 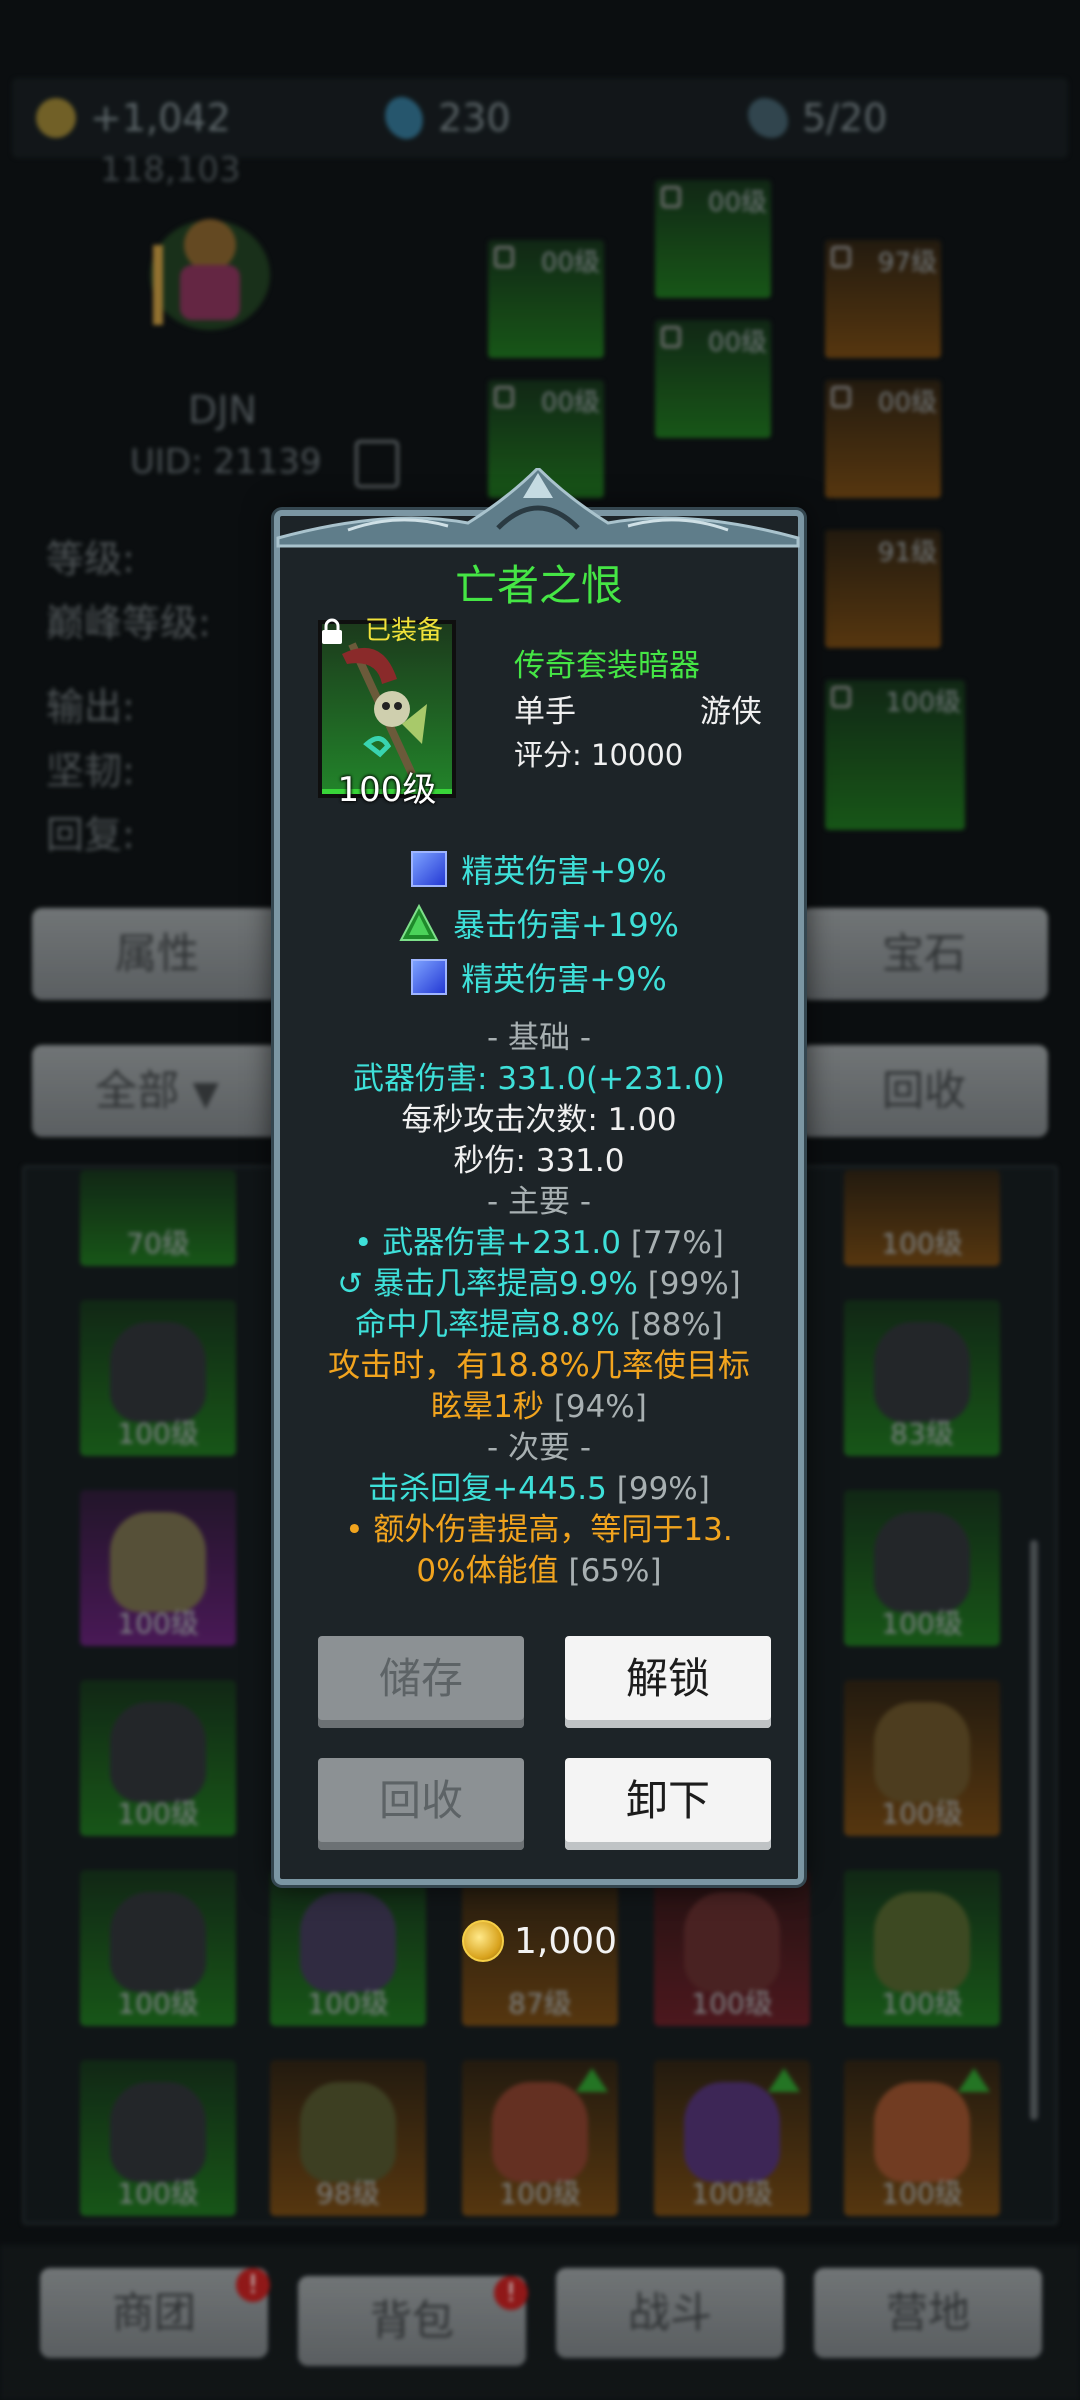 What do you see at coordinates (539, 1365) in the screenshot?
I see `proc-affix-line1: 攻击时，有18.8%几率使目标` at bounding box center [539, 1365].